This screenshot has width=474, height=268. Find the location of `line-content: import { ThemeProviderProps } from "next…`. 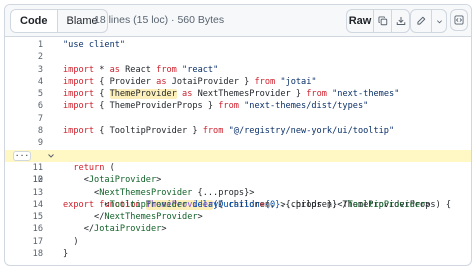

line-content: import { ThemeProviderProps } from "next… is located at coordinates (216, 106).